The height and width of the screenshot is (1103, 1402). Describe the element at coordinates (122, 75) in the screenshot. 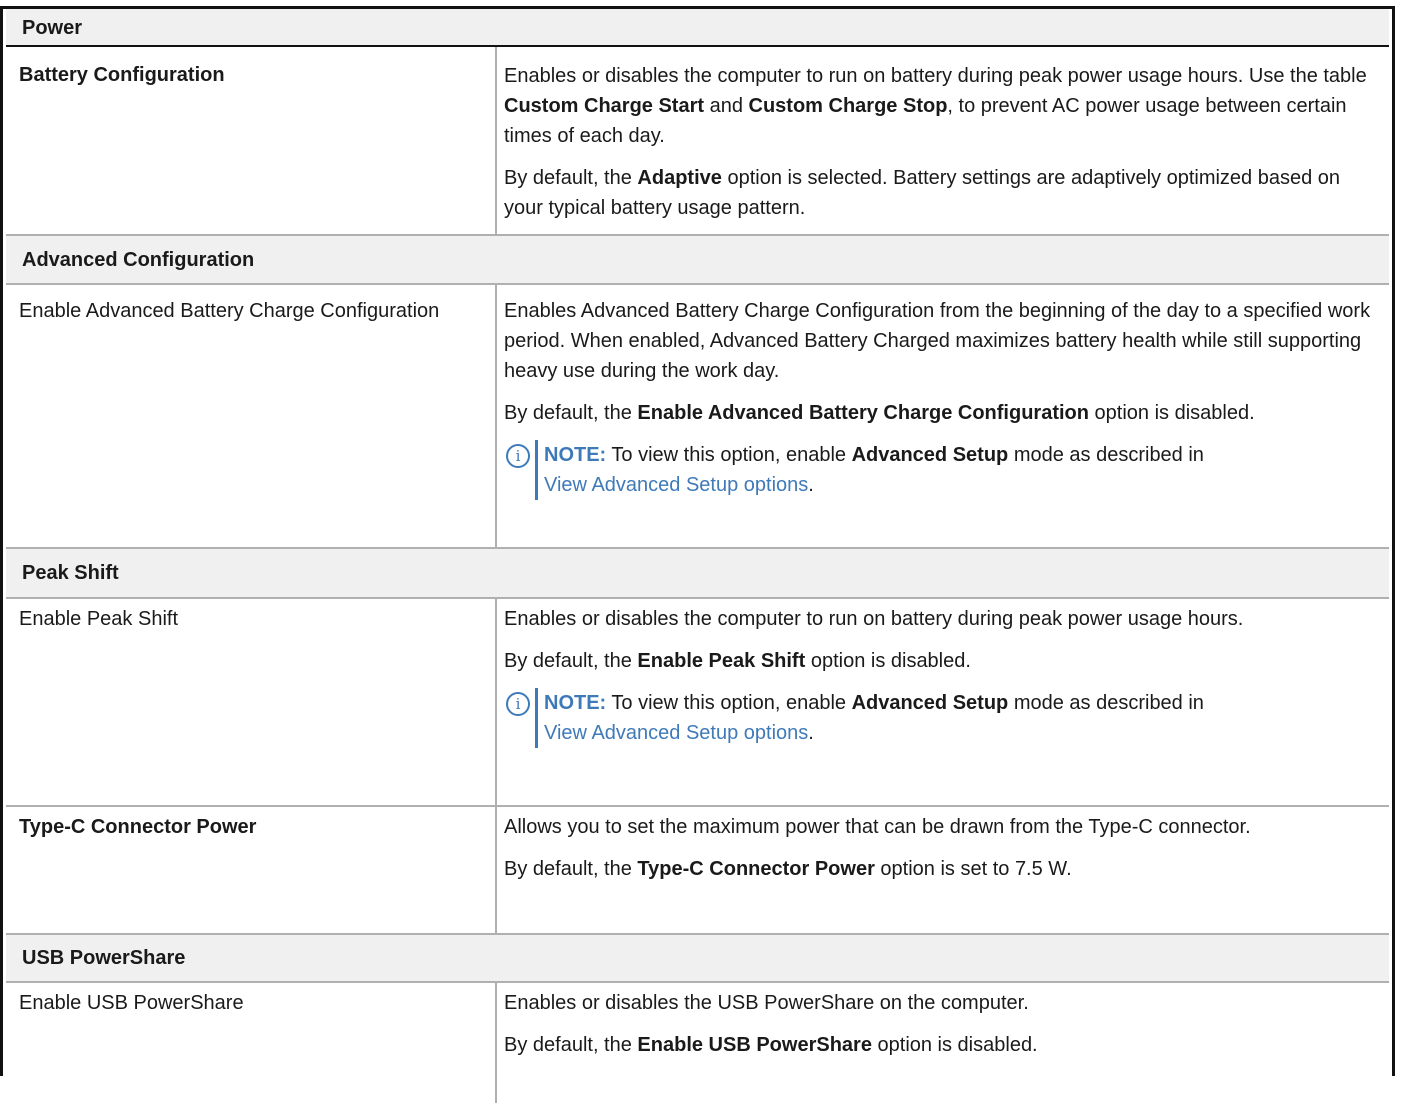

I see `battery-configuration-label: Battery Configuration` at that location.